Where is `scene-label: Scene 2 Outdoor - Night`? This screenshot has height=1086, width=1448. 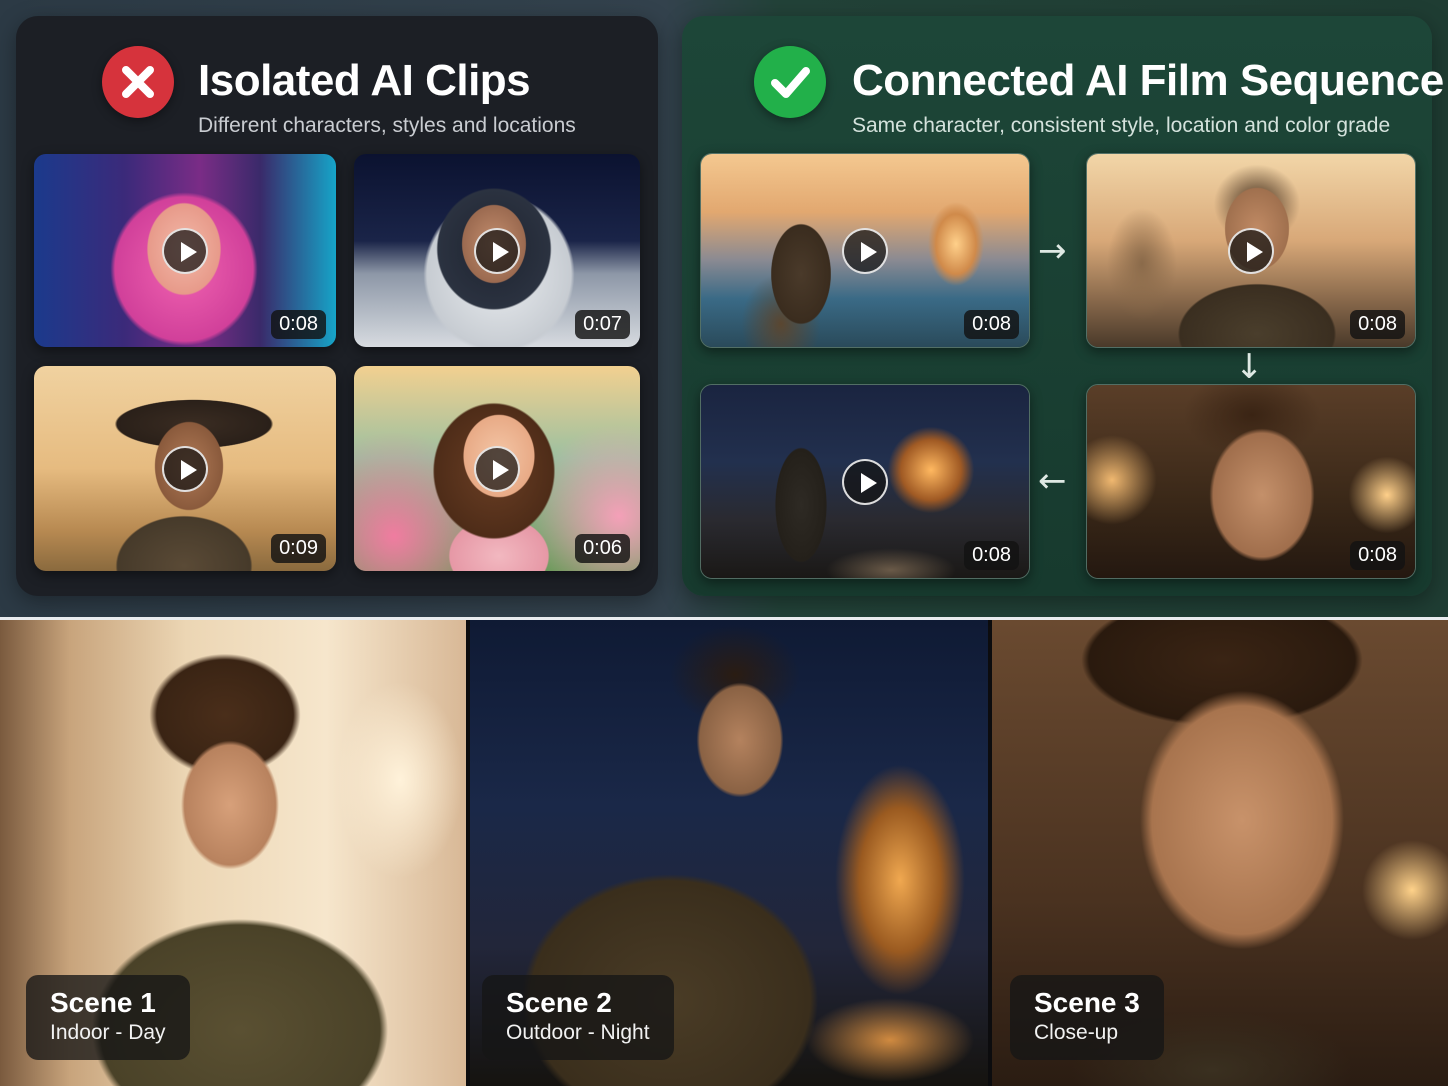
scene-label: Scene 2 Outdoor - Night is located at coordinates (578, 1017).